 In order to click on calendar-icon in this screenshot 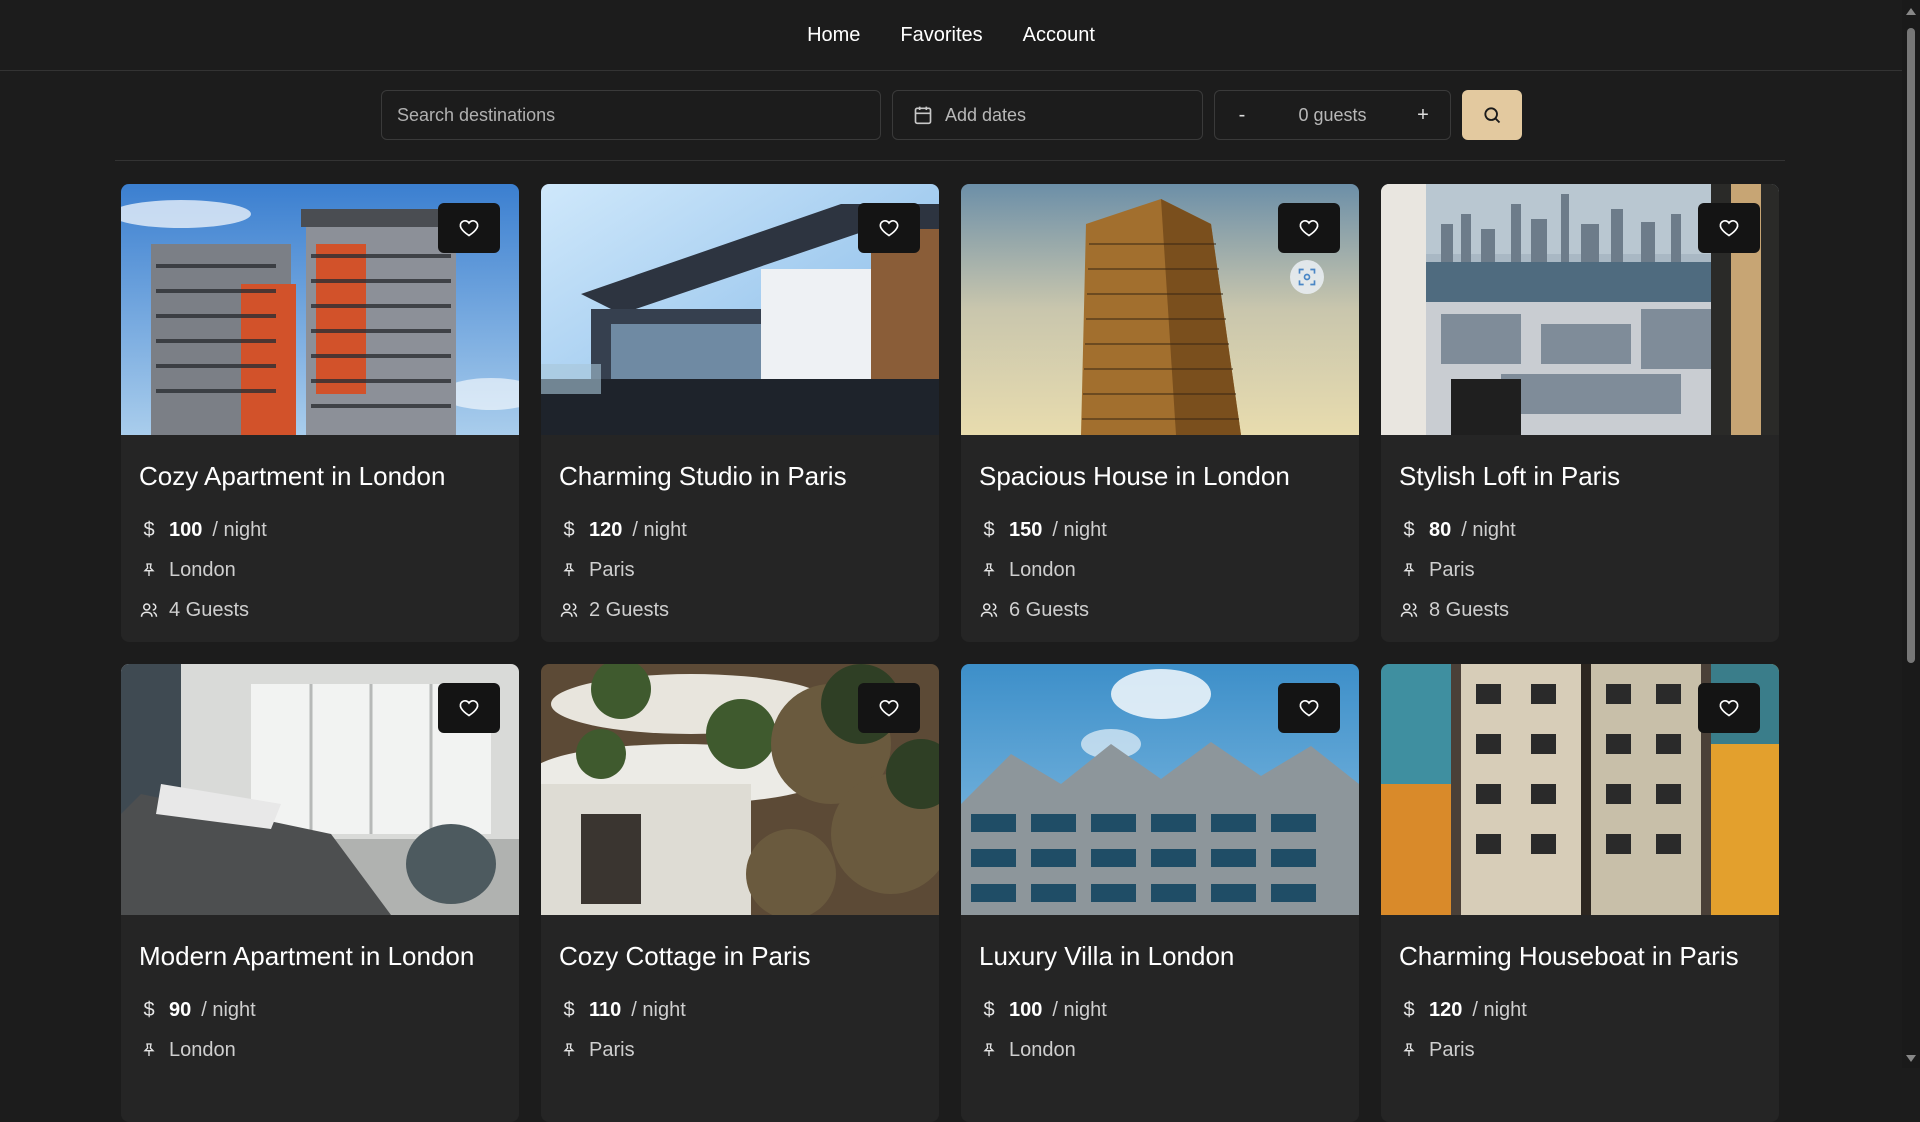, I will do `click(923, 115)`.